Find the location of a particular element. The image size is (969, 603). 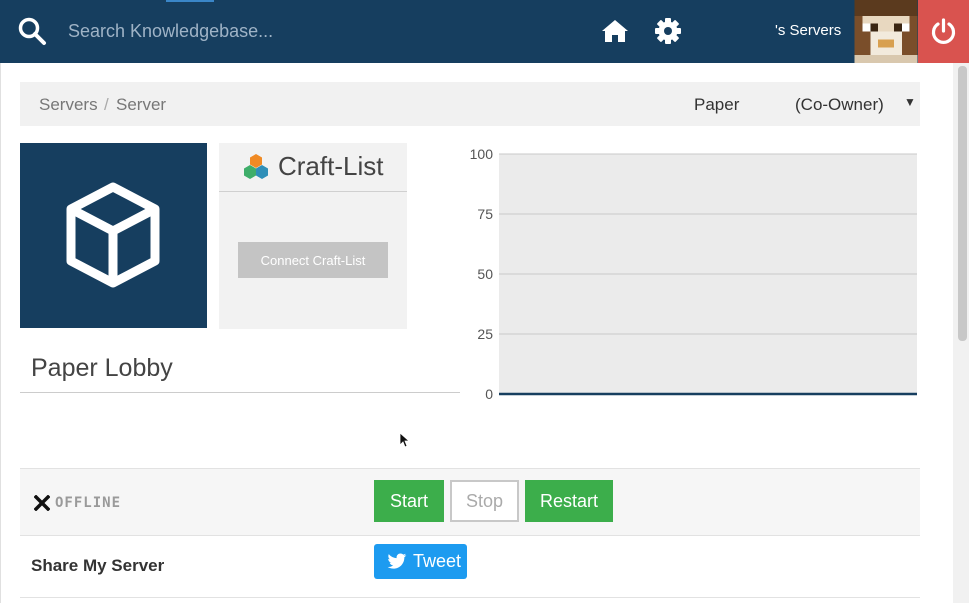

search-icon is located at coordinates (32, 31).